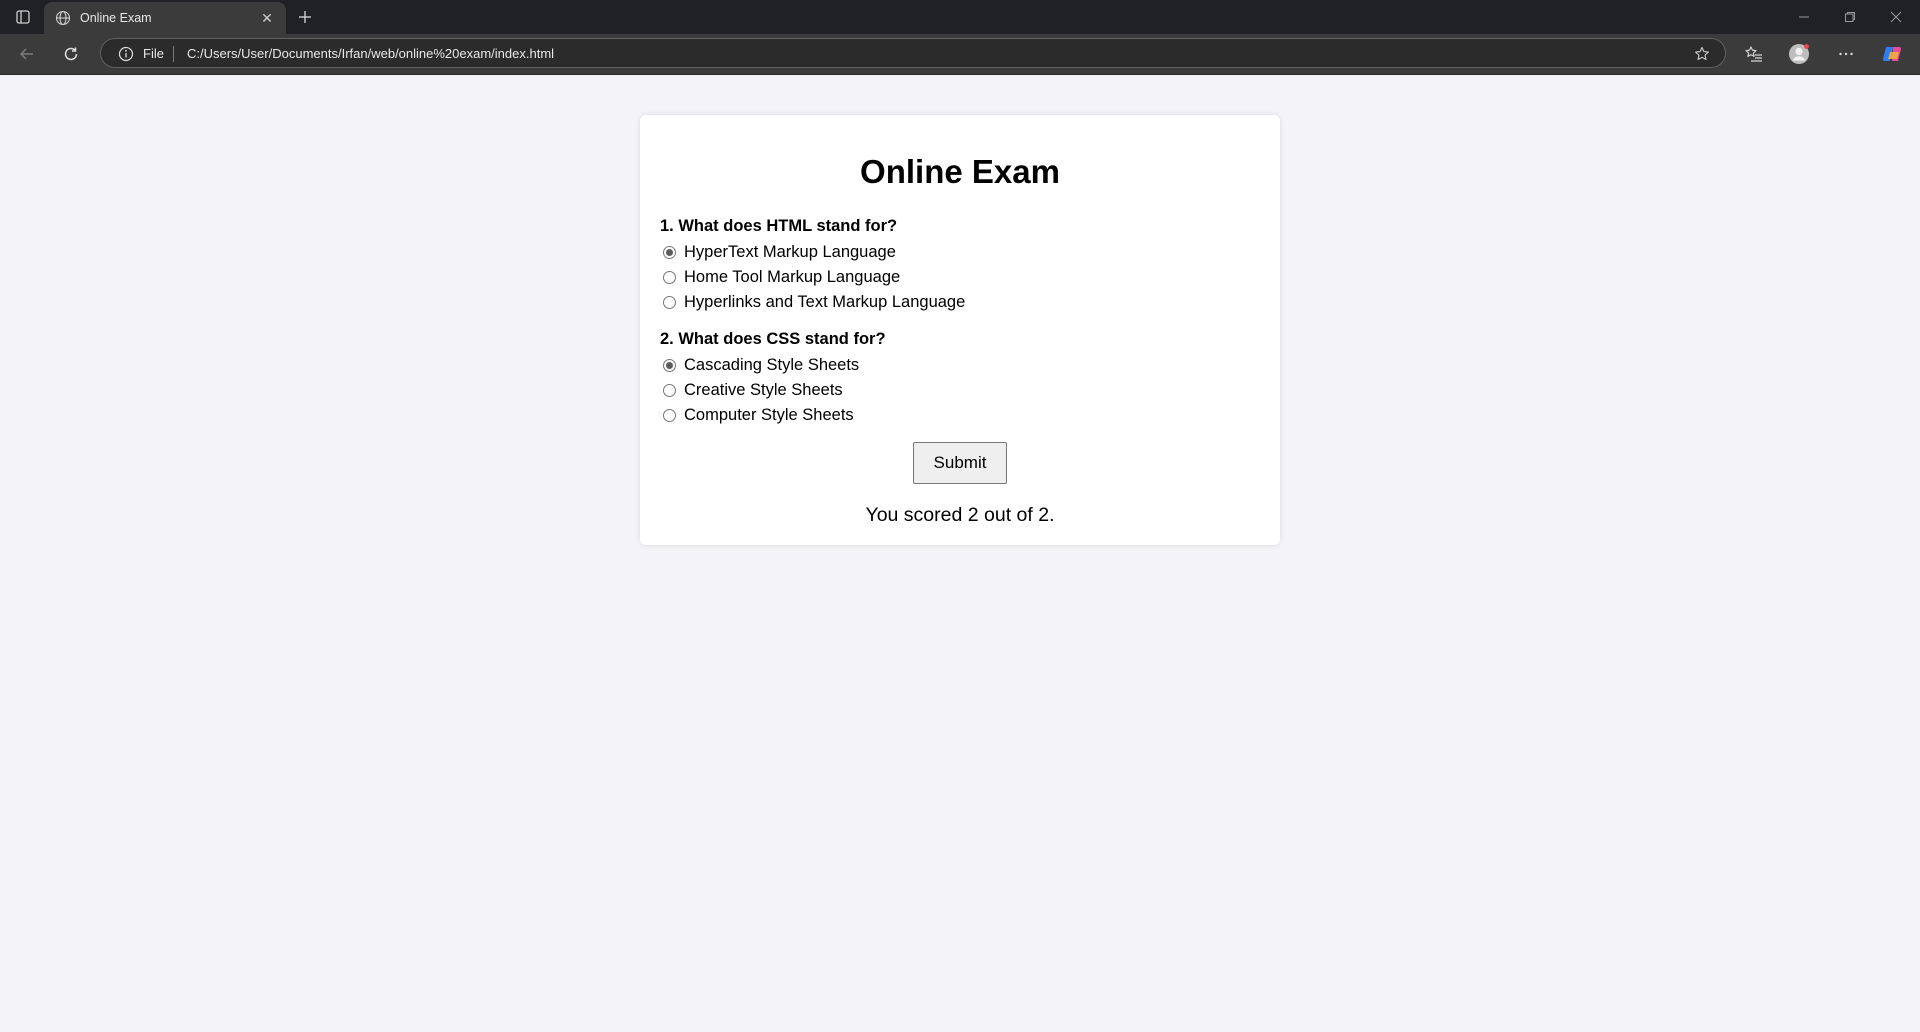 The width and height of the screenshot is (1920, 1032). What do you see at coordinates (960, 252) in the screenshot?
I see `option-html-1: HyperText Markup Language` at bounding box center [960, 252].